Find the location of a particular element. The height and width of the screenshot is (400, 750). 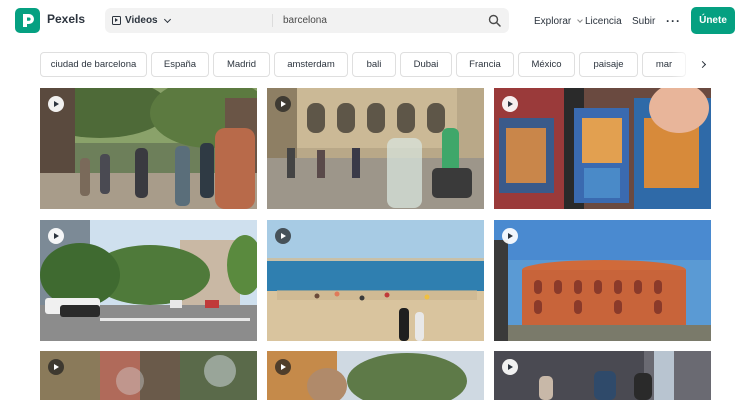

video-thumbnail-narrow-street is located at coordinates (602, 375).